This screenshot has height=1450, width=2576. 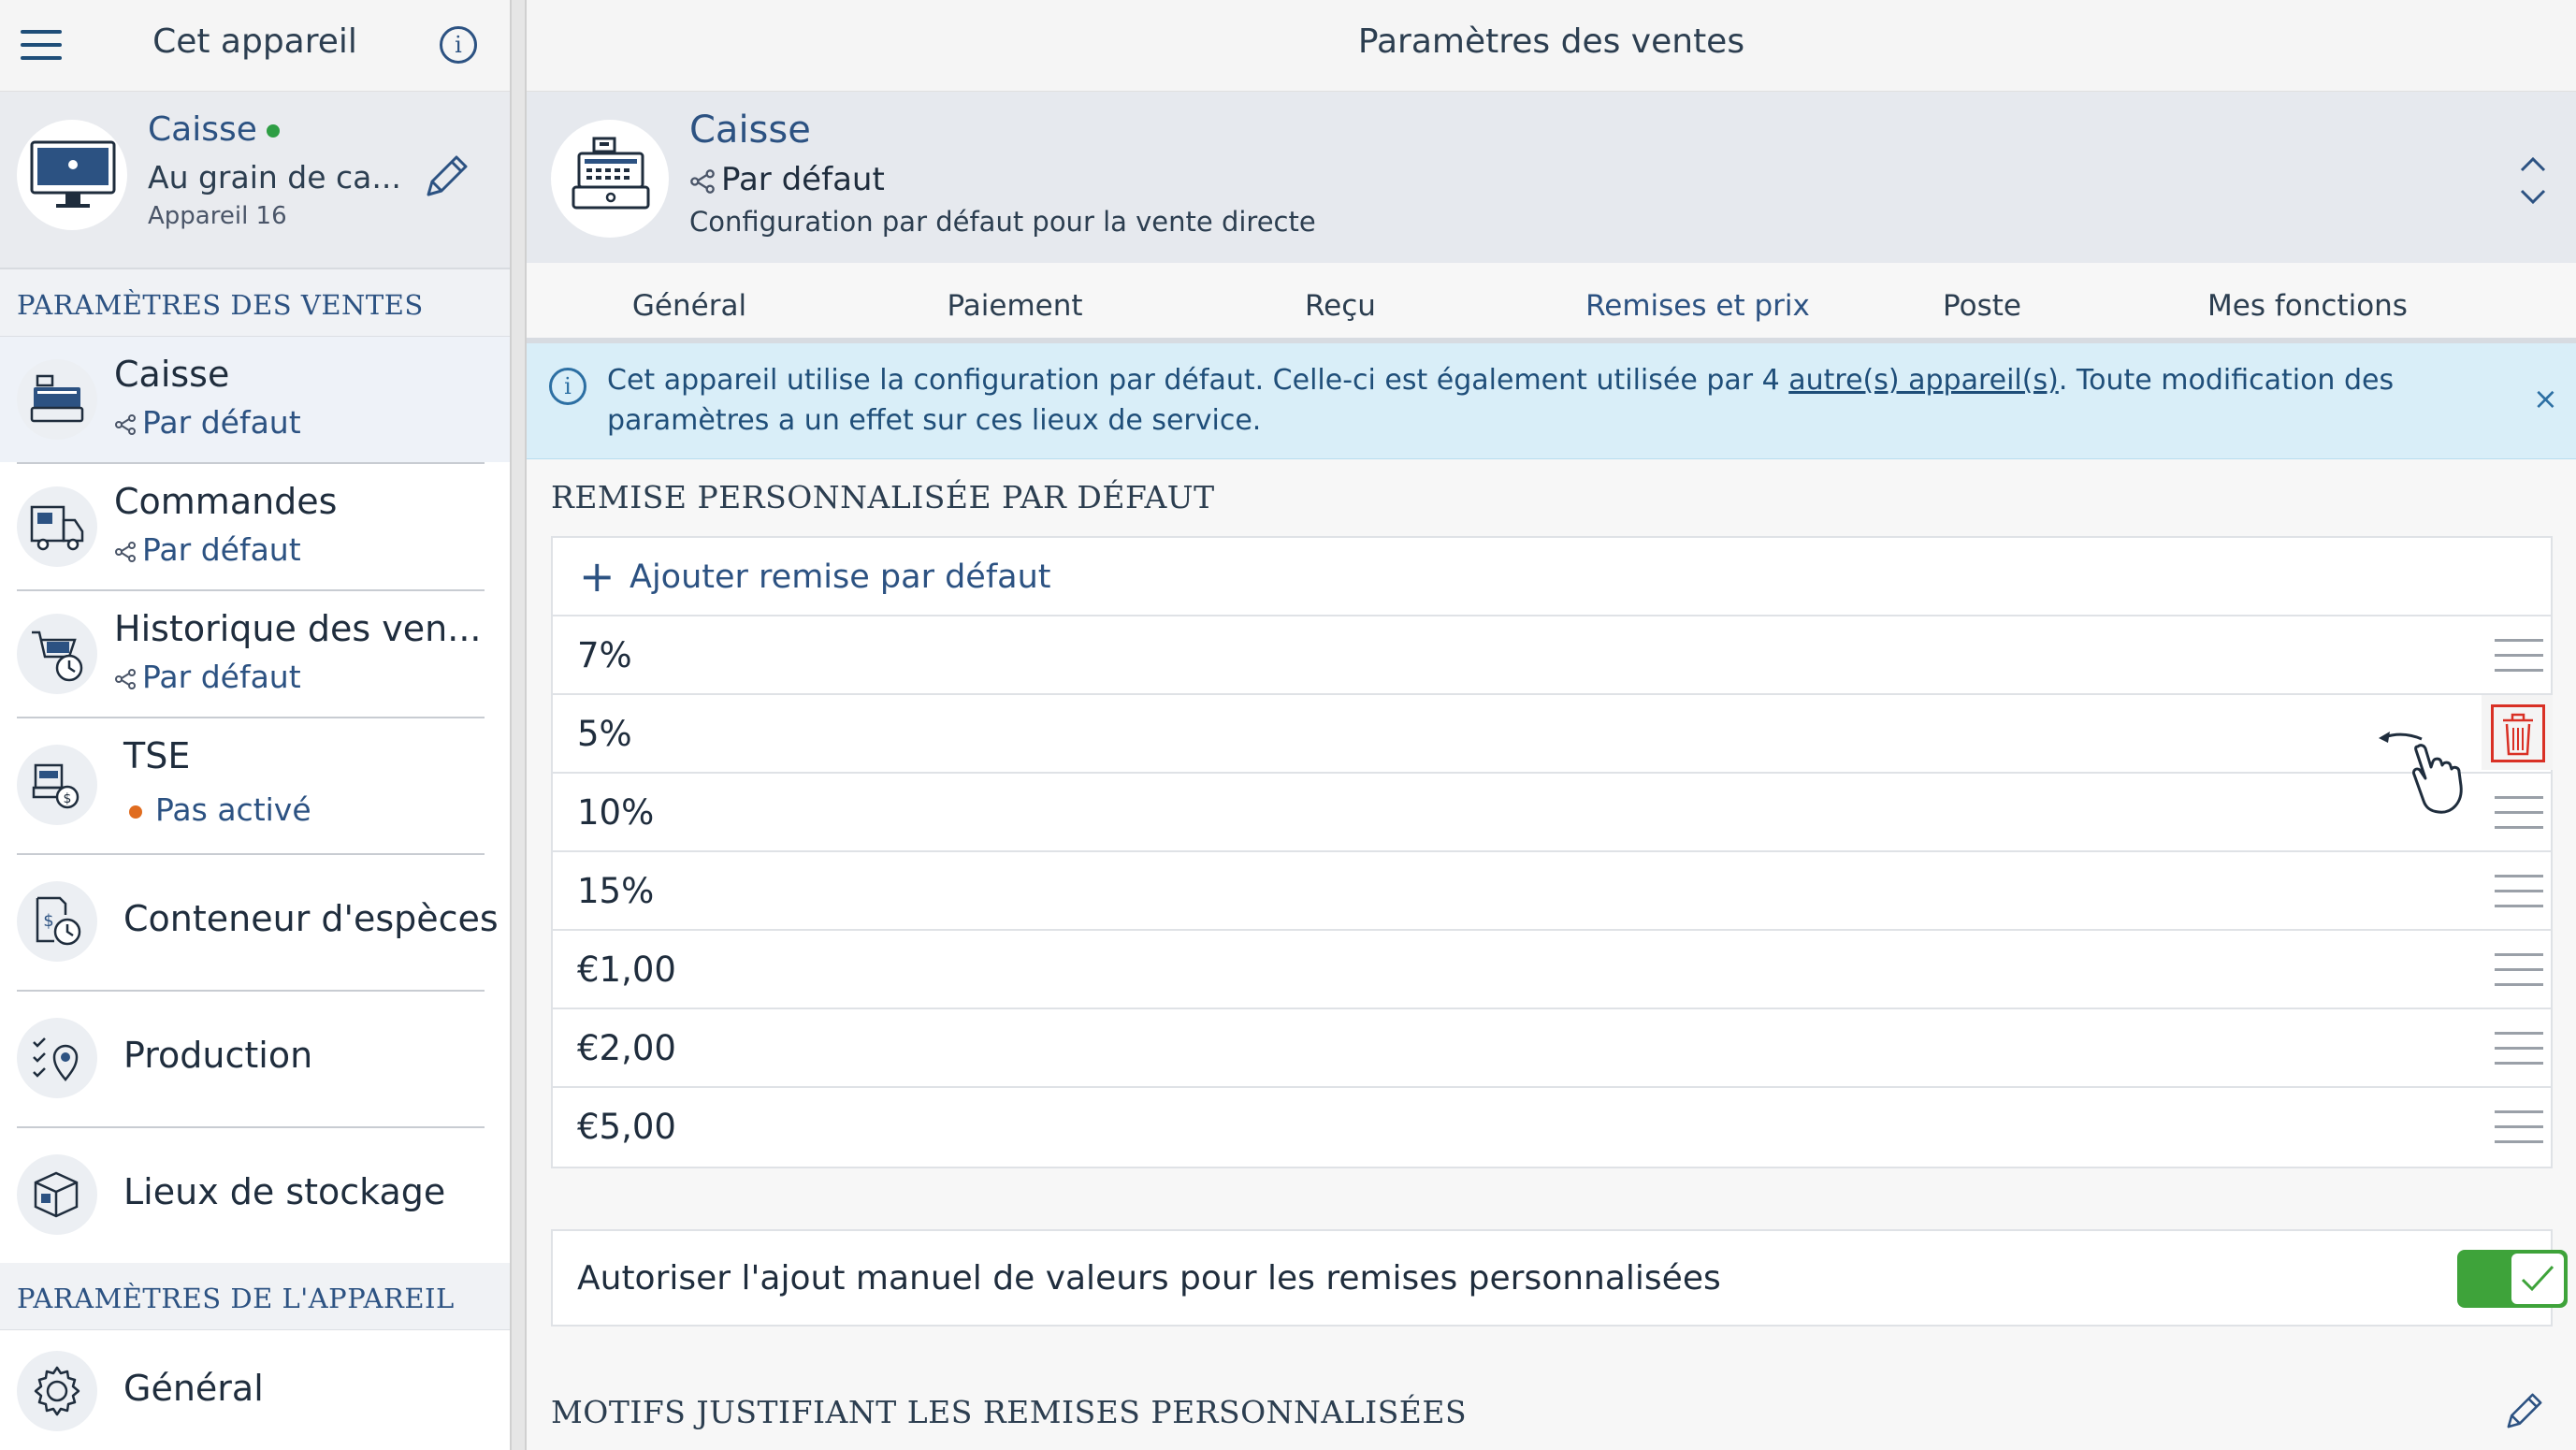 I want to click on add-discount-button: + Ajouter remise par défaut, so click(x=1552, y=577).